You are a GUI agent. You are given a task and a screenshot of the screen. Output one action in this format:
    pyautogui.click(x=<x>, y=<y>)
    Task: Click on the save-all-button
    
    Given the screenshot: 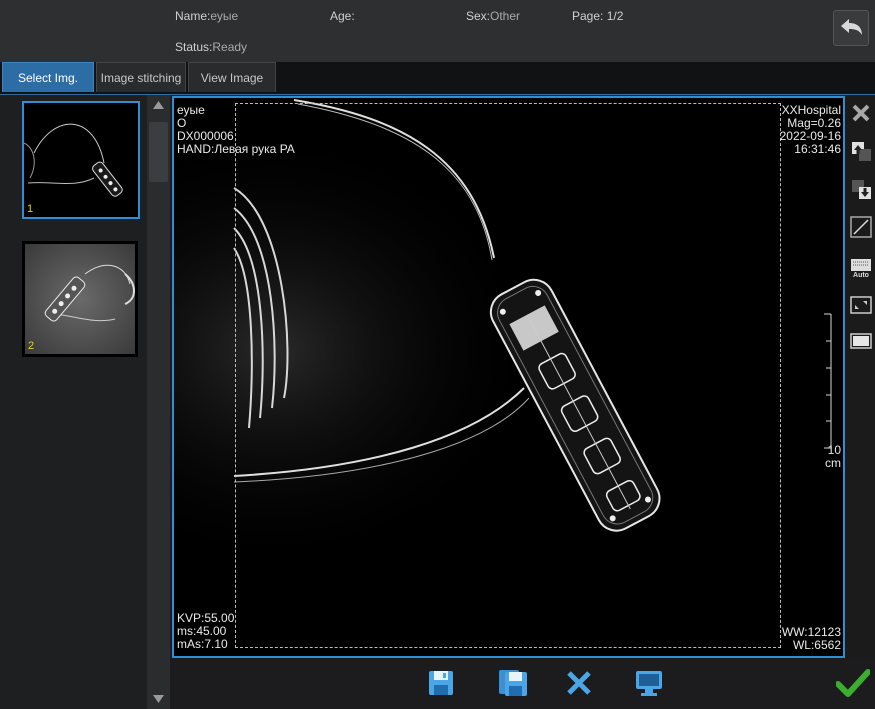 What is the action you would take?
    pyautogui.click(x=513, y=683)
    